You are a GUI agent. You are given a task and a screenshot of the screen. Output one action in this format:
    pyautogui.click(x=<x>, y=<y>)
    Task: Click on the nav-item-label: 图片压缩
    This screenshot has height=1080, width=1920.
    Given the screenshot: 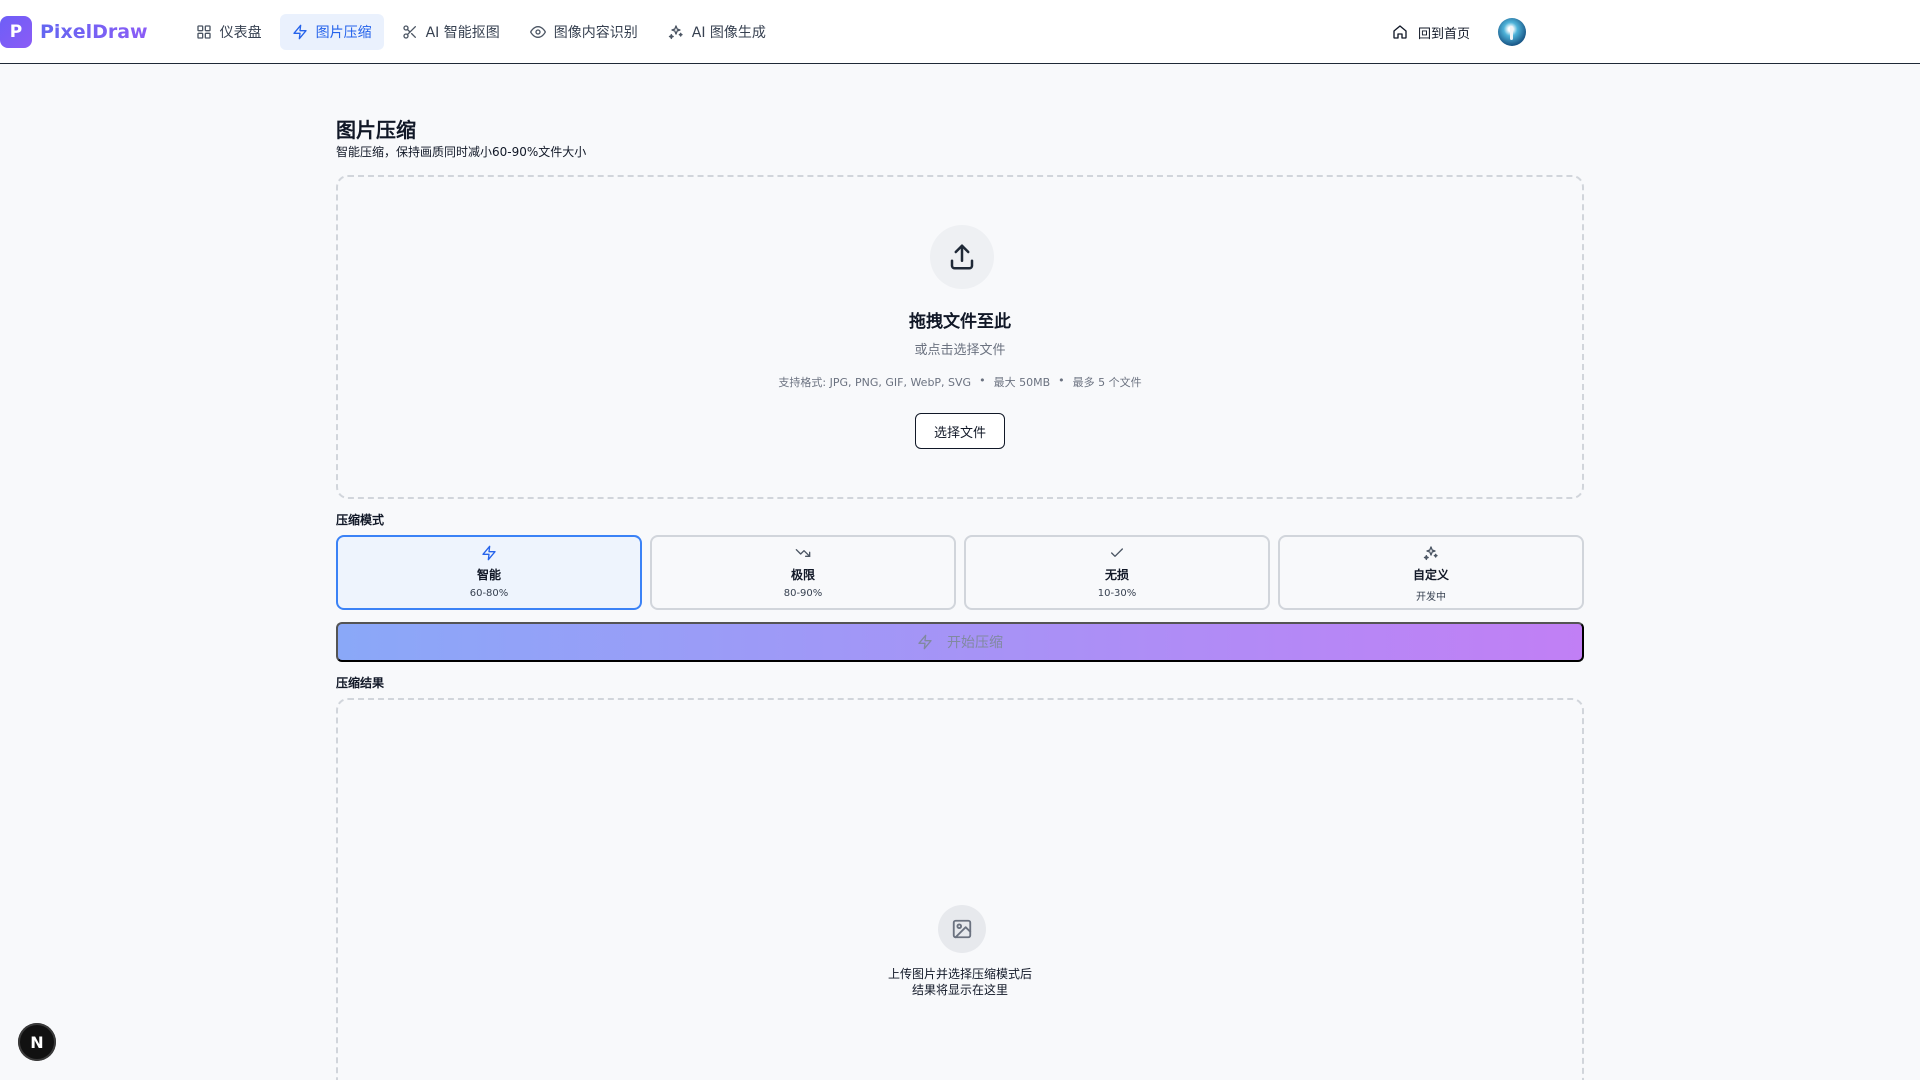 What is the action you would take?
    pyautogui.click(x=343, y=32)
    